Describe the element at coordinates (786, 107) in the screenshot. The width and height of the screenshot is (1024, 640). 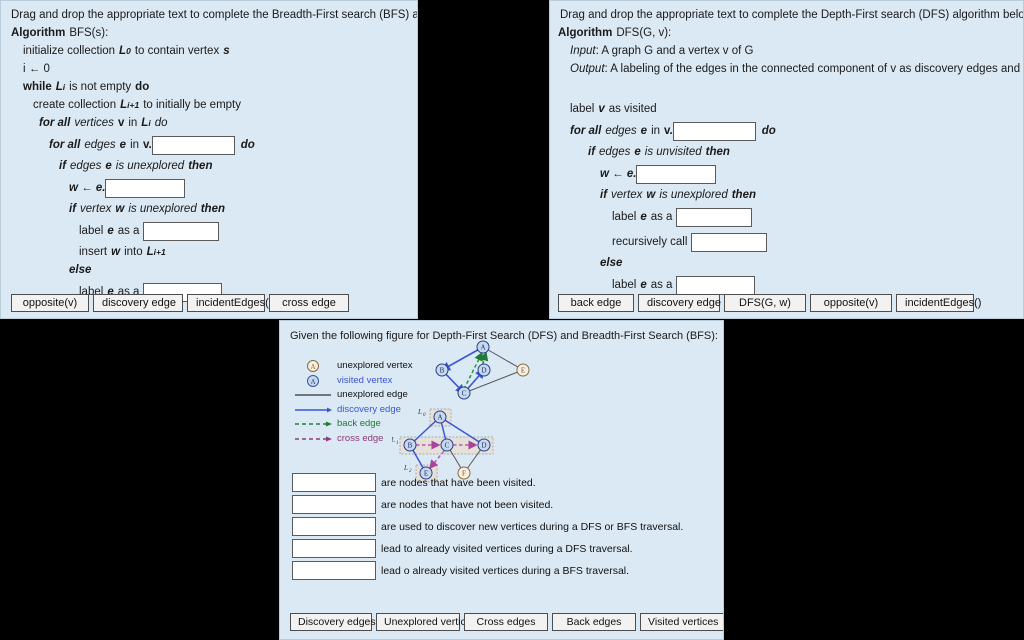
I see `dfs-line-label-v: label v as visited` at that location.